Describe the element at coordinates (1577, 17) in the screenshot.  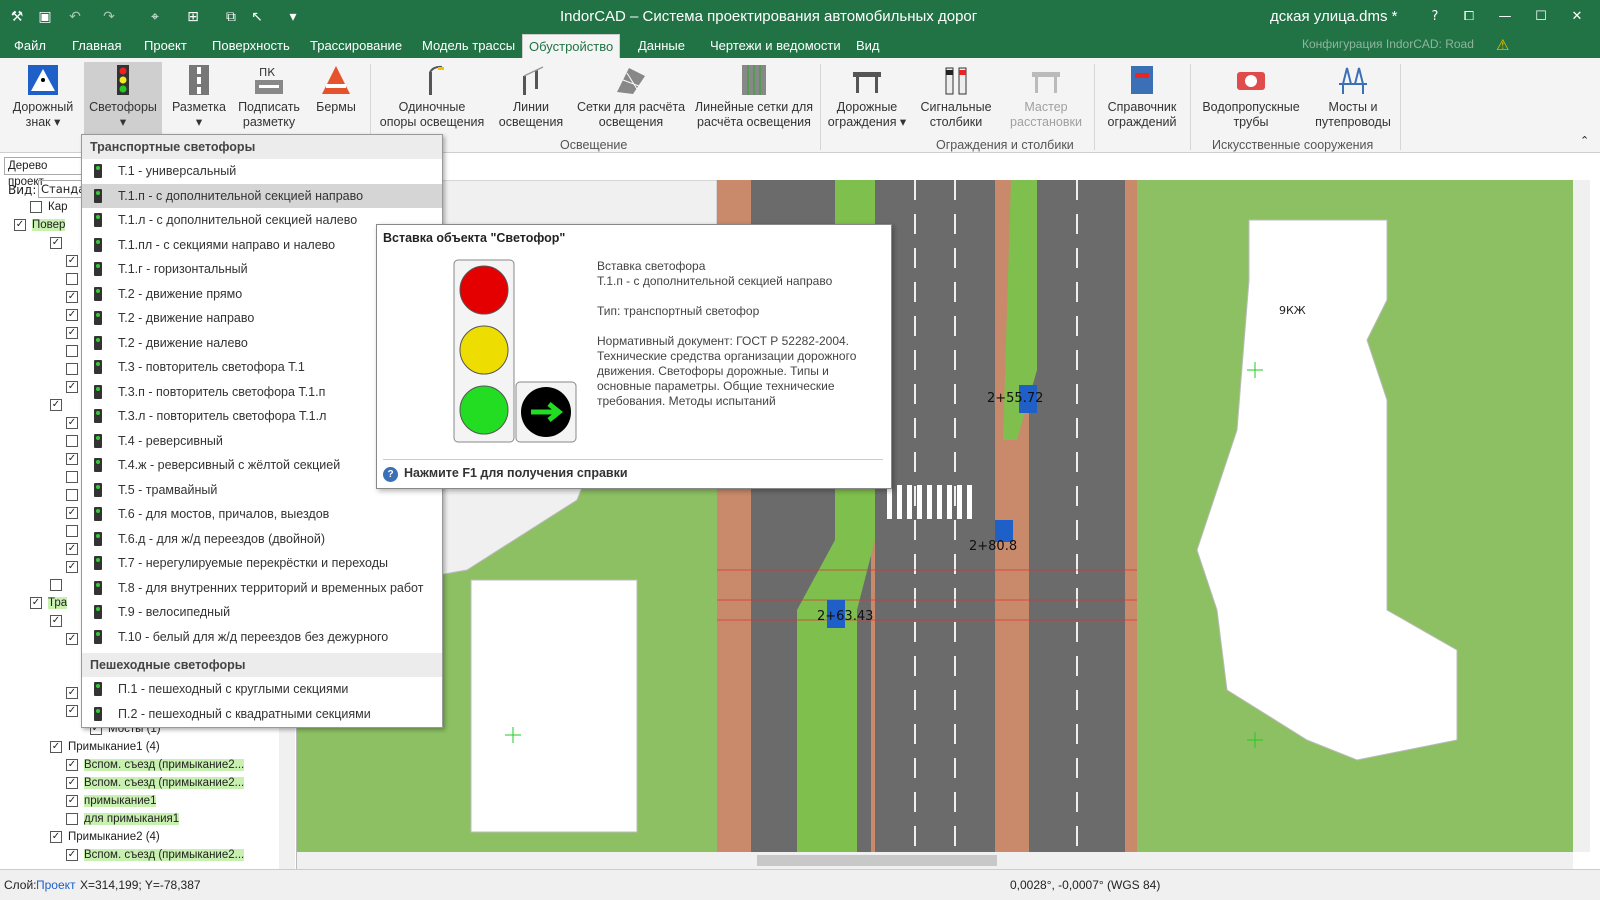
I see `close-button: ✕` at that location.